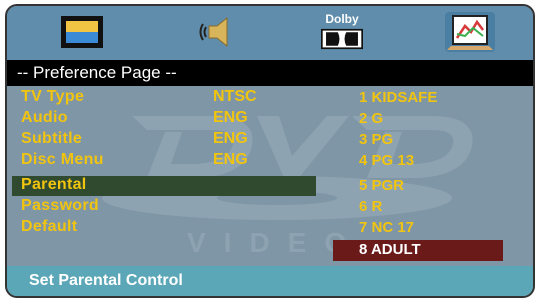  I want to click on tv-type-value: NTSC, so click(235, 96).